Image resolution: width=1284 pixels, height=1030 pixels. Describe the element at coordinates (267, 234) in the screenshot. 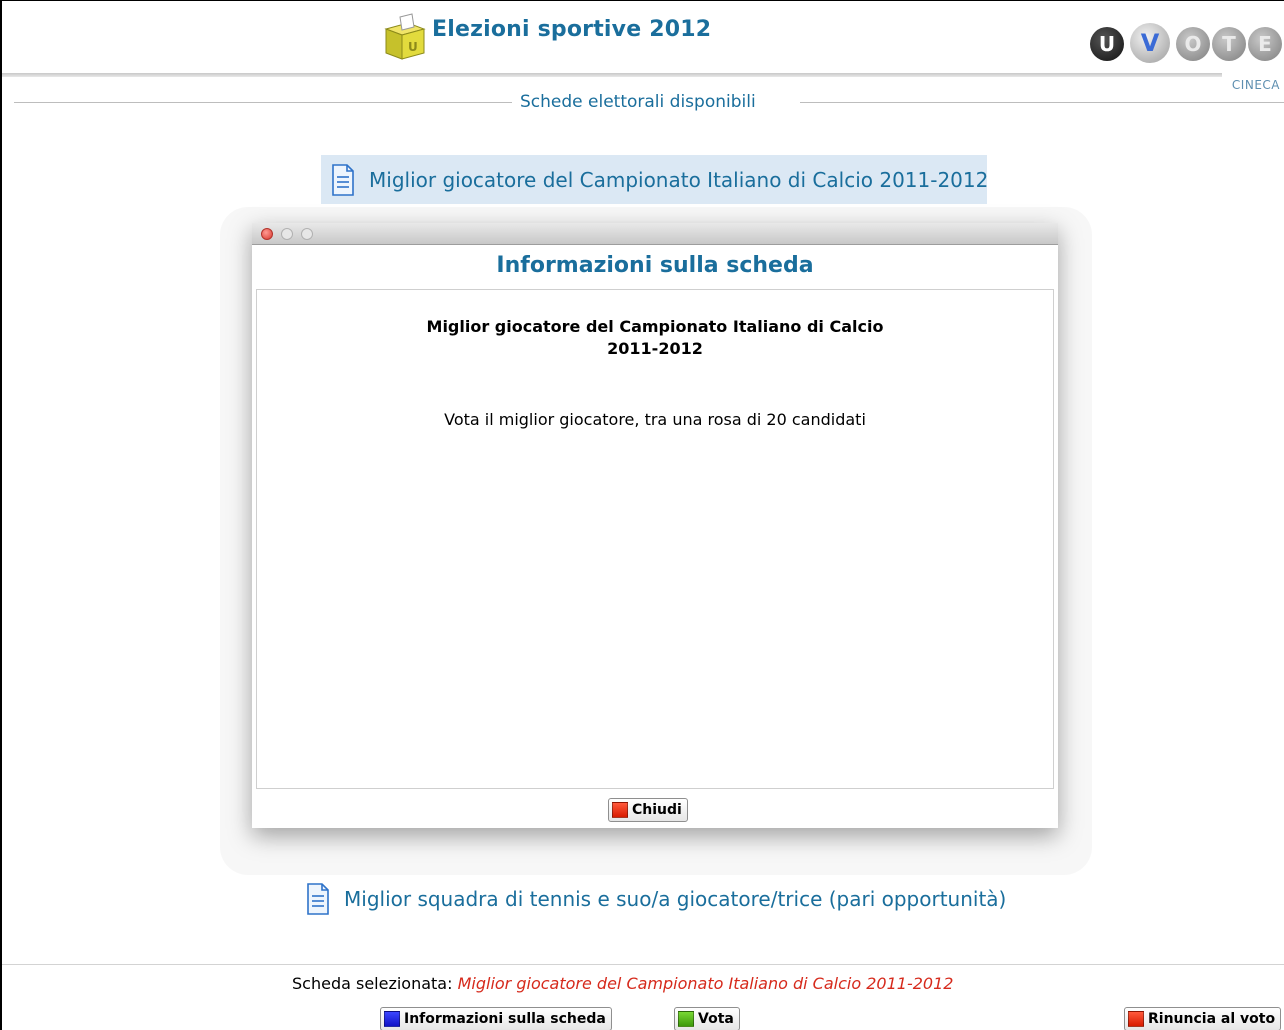

I see `close-window-icon` at that location.